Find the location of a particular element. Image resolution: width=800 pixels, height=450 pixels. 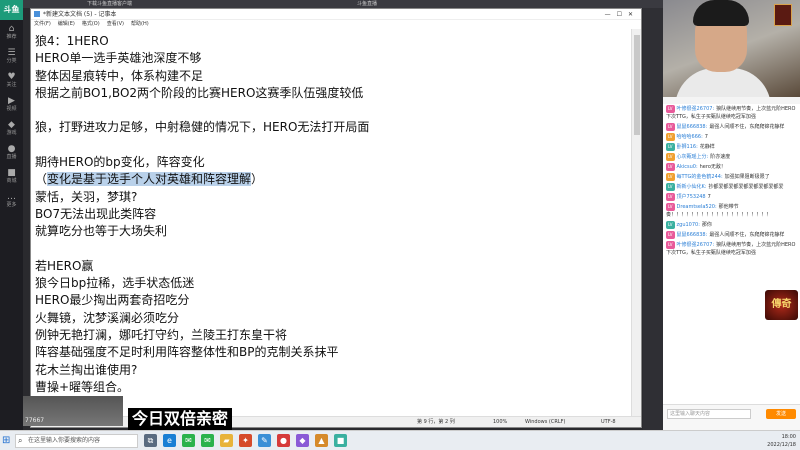

app2-icon: ◆ is located at coordinates (302, 440).